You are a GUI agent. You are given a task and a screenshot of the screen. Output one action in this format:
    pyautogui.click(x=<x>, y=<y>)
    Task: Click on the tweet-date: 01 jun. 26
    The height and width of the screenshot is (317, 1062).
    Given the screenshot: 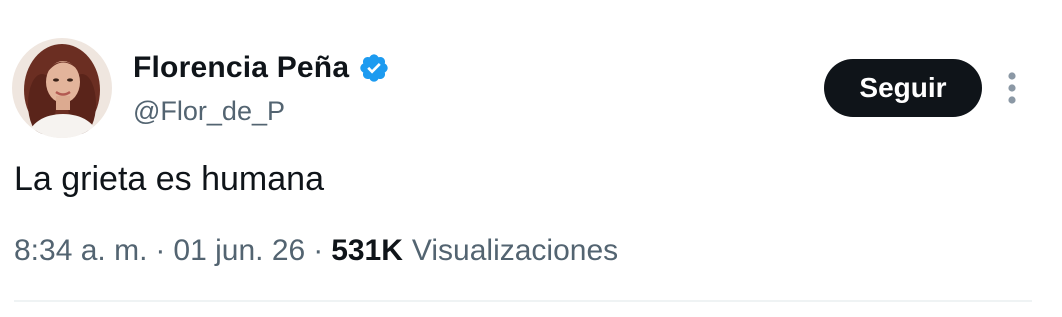 What is the action you would take?
    pyautogui.click(x=239, y=251)
    